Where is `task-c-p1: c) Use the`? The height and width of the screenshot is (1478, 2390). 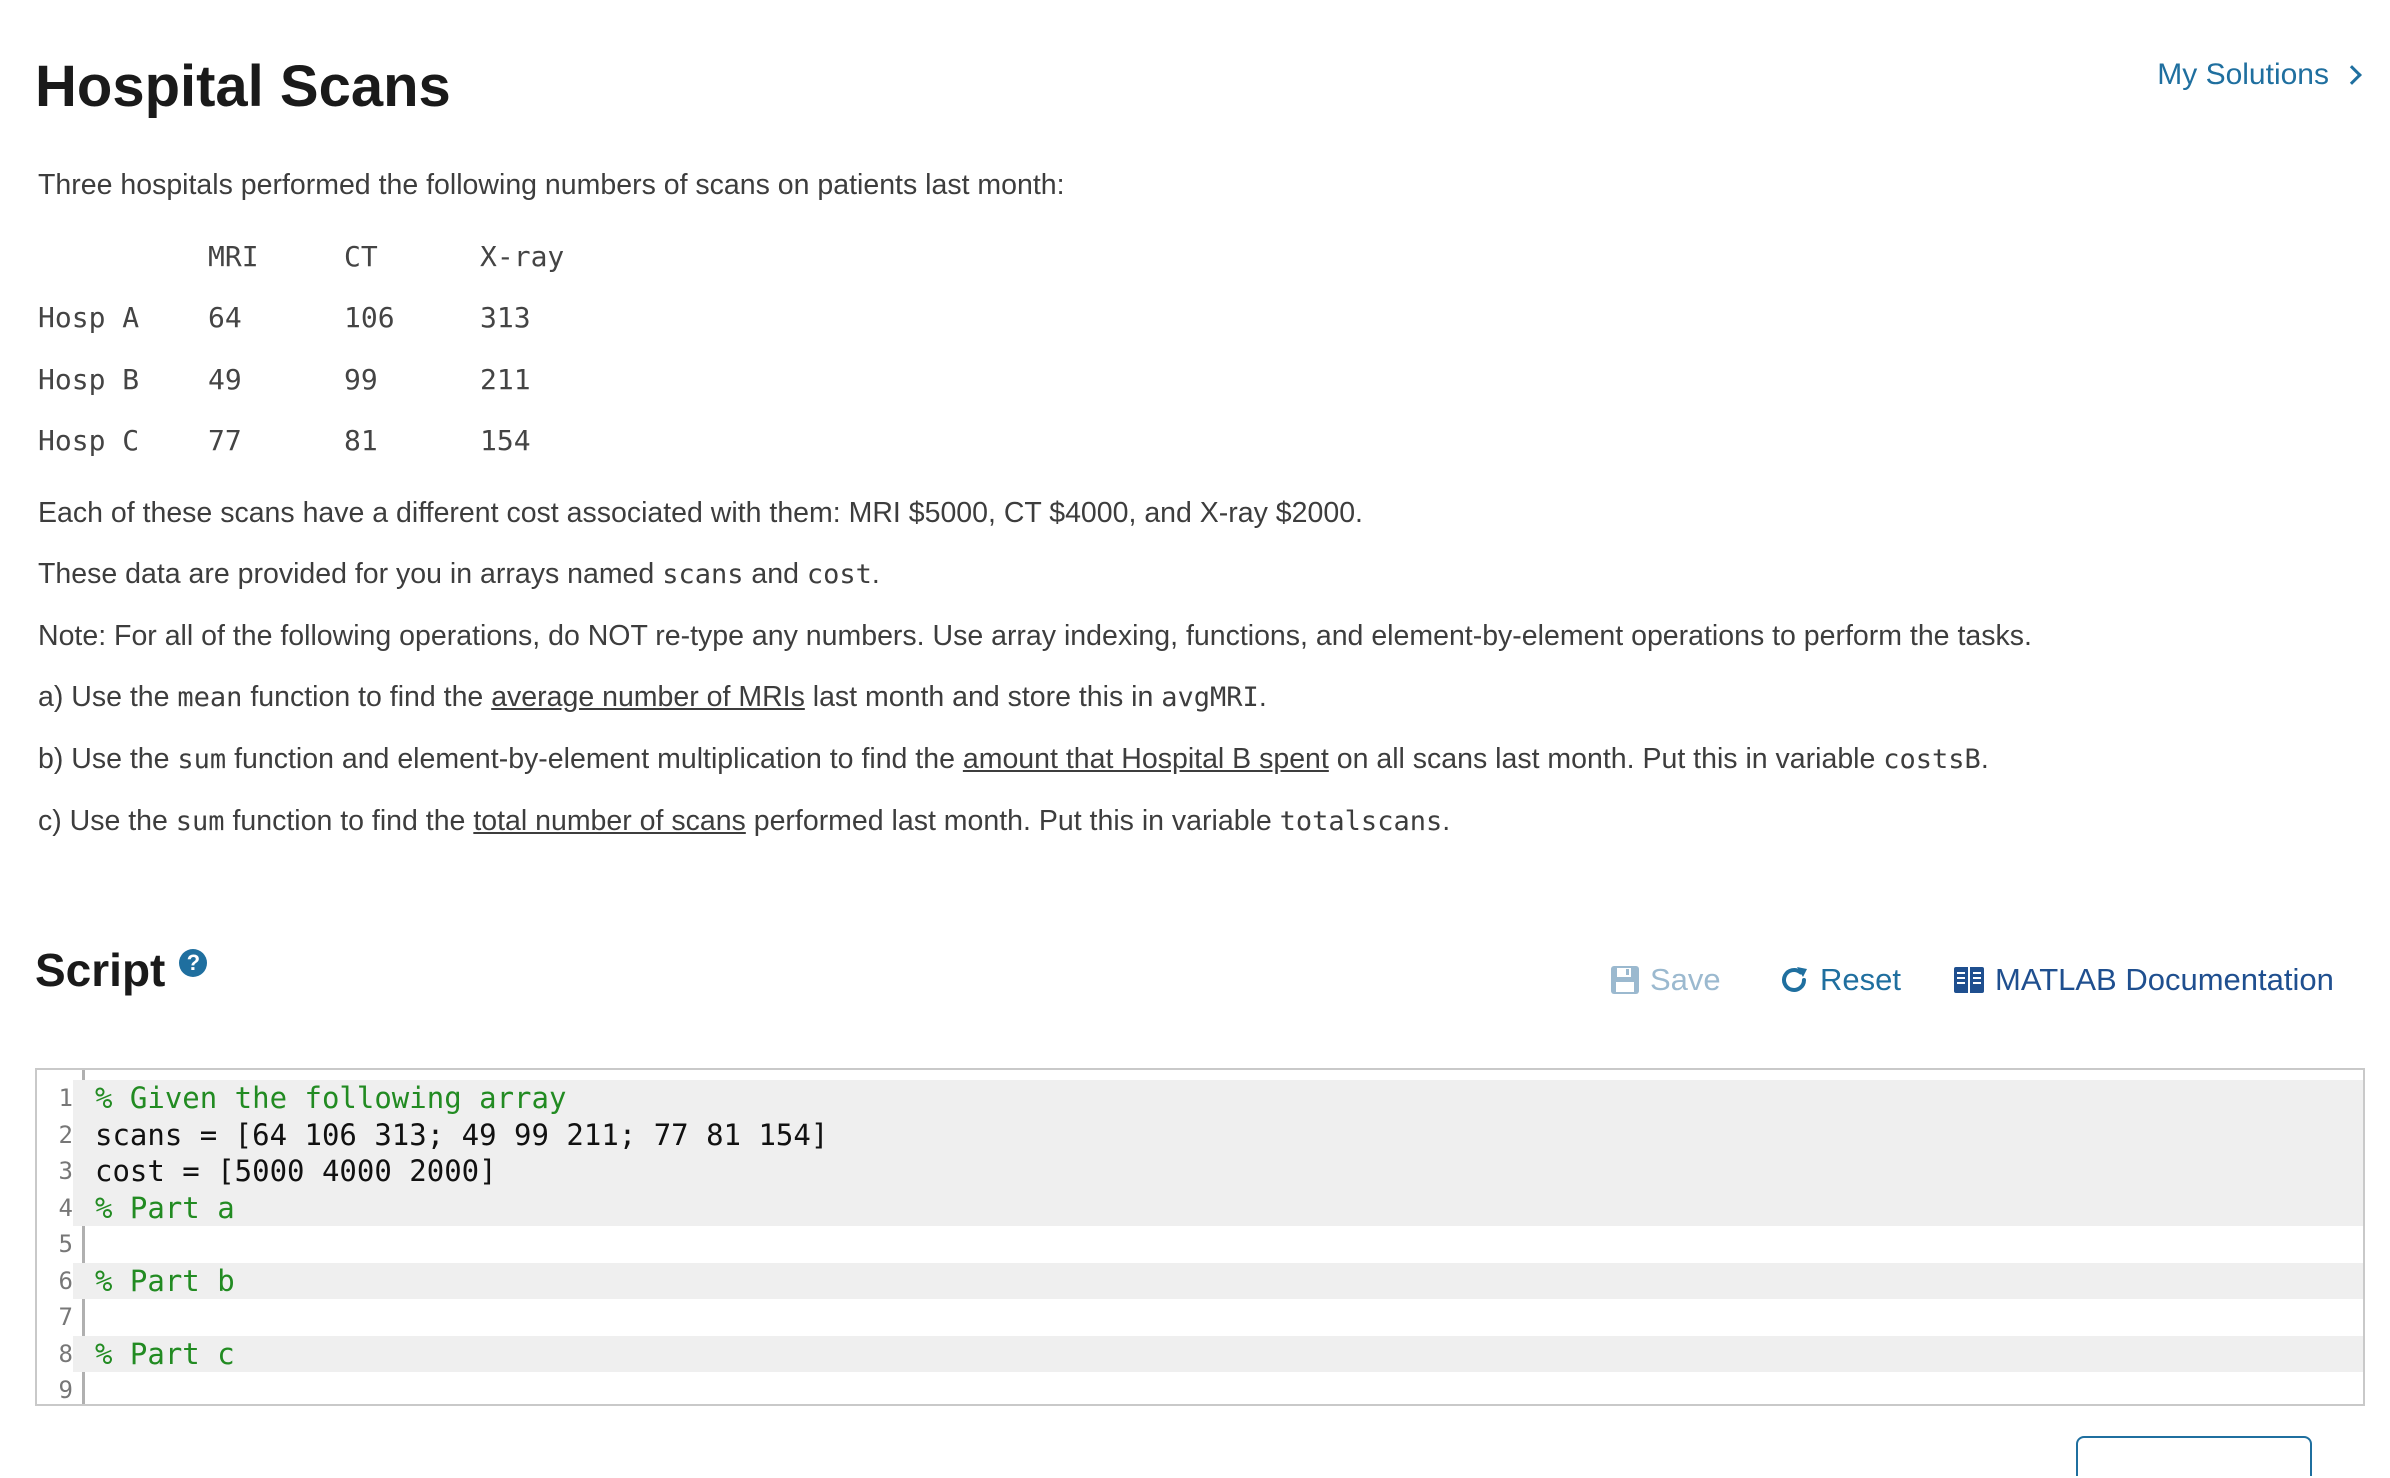 task-c-p1: c) Use the is located at coordinates (107, 821).